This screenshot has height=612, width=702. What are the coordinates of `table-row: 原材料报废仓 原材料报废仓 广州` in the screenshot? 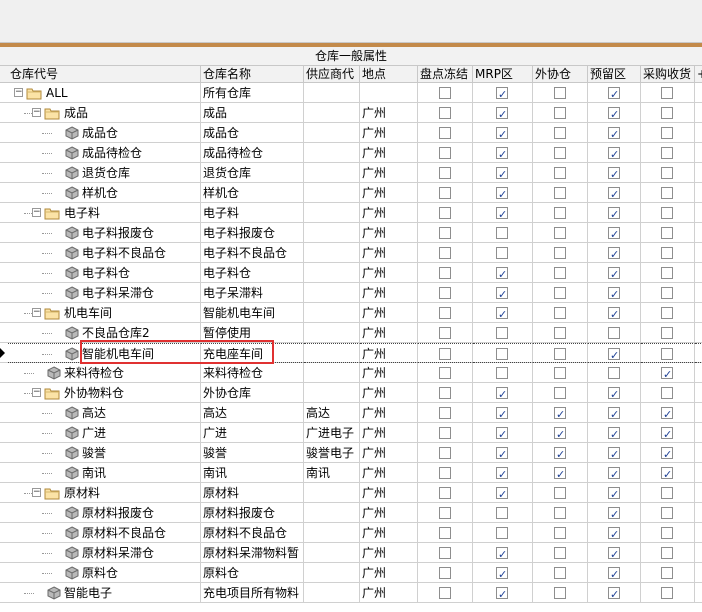 It's located at (351, 513).